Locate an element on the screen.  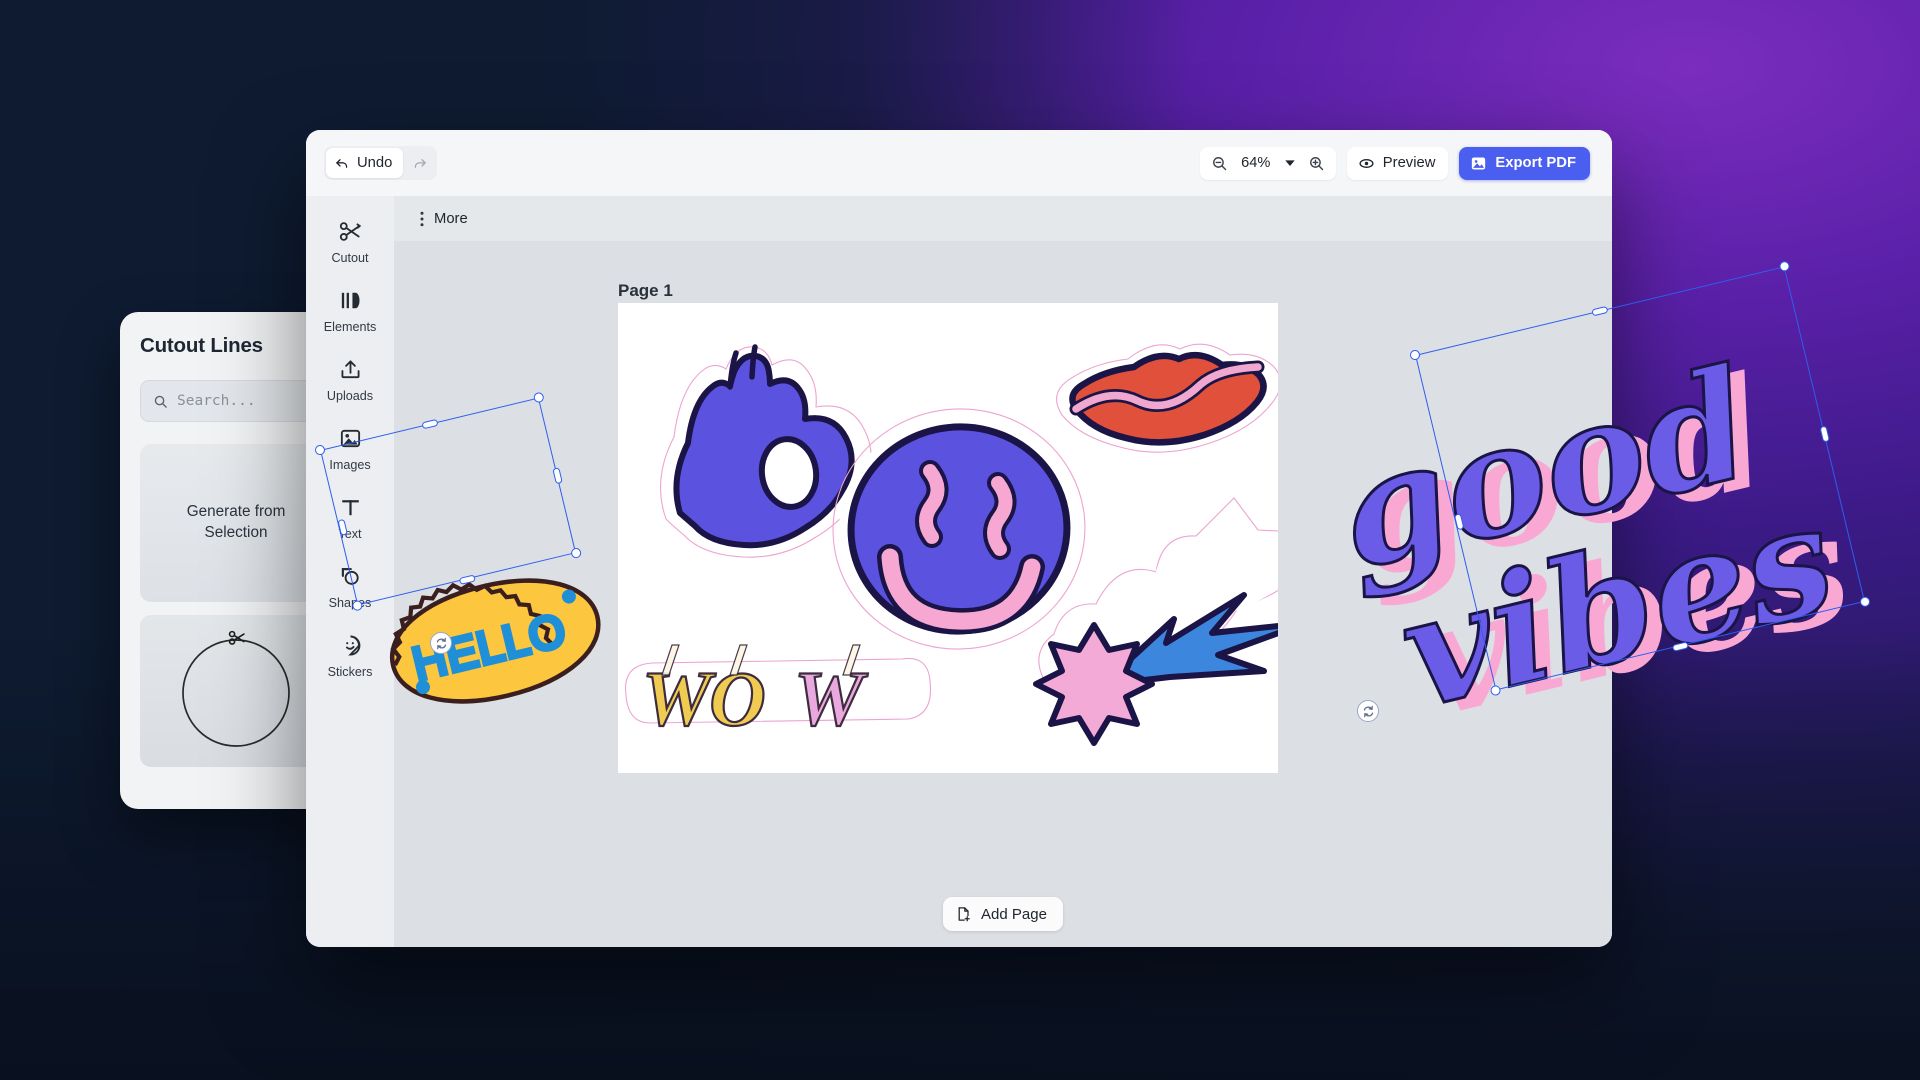
sidebar-item-uploads: Uploads is located at coordinates (350, 378).